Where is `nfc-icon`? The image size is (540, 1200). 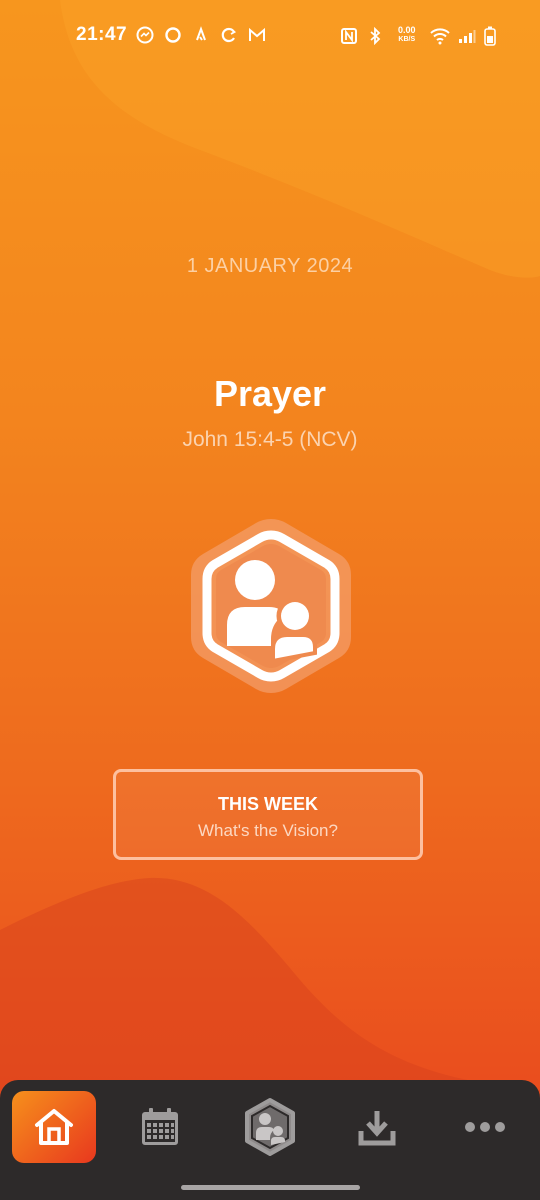 nfc-icon is located at coordinates (349, 36).